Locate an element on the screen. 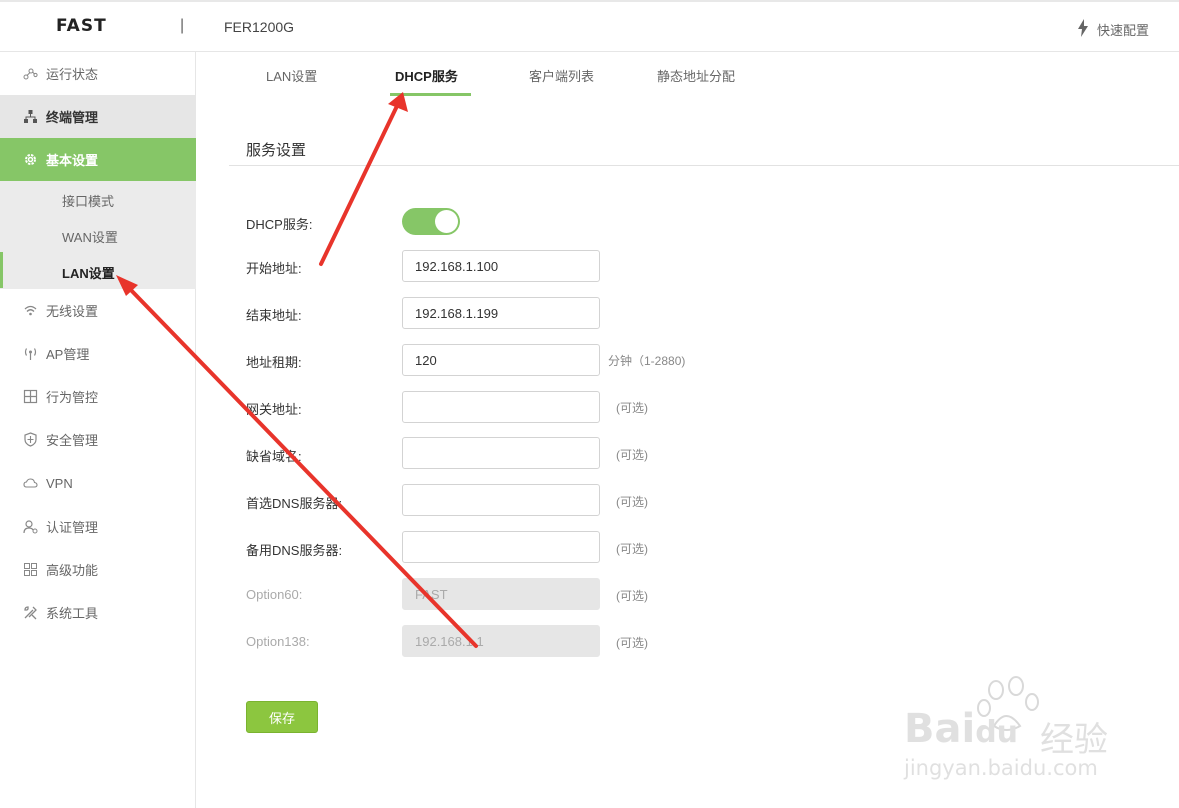  device-model: FER1200G is located at coordinates (259, 27).